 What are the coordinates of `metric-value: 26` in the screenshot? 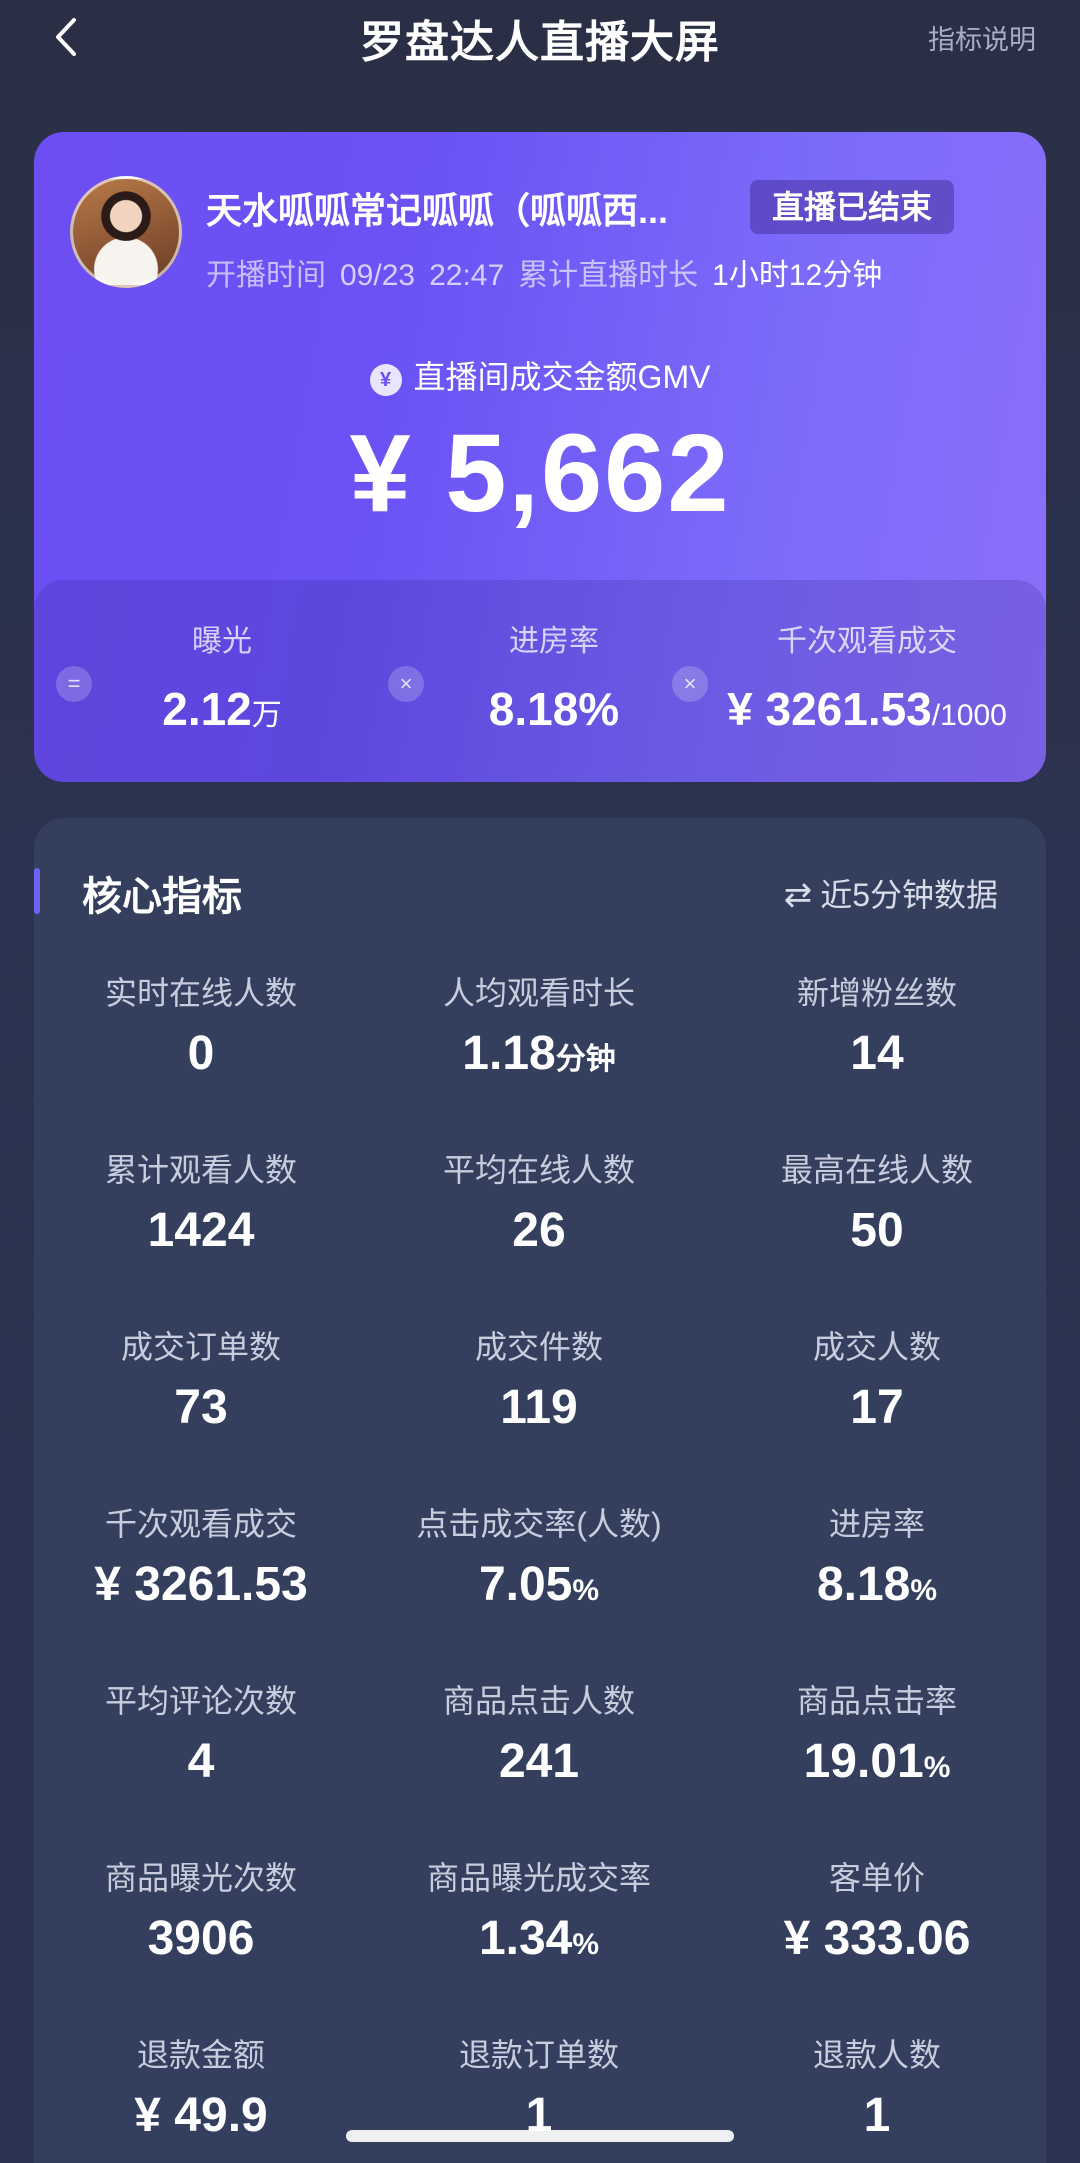 It's located at (539, 1230).